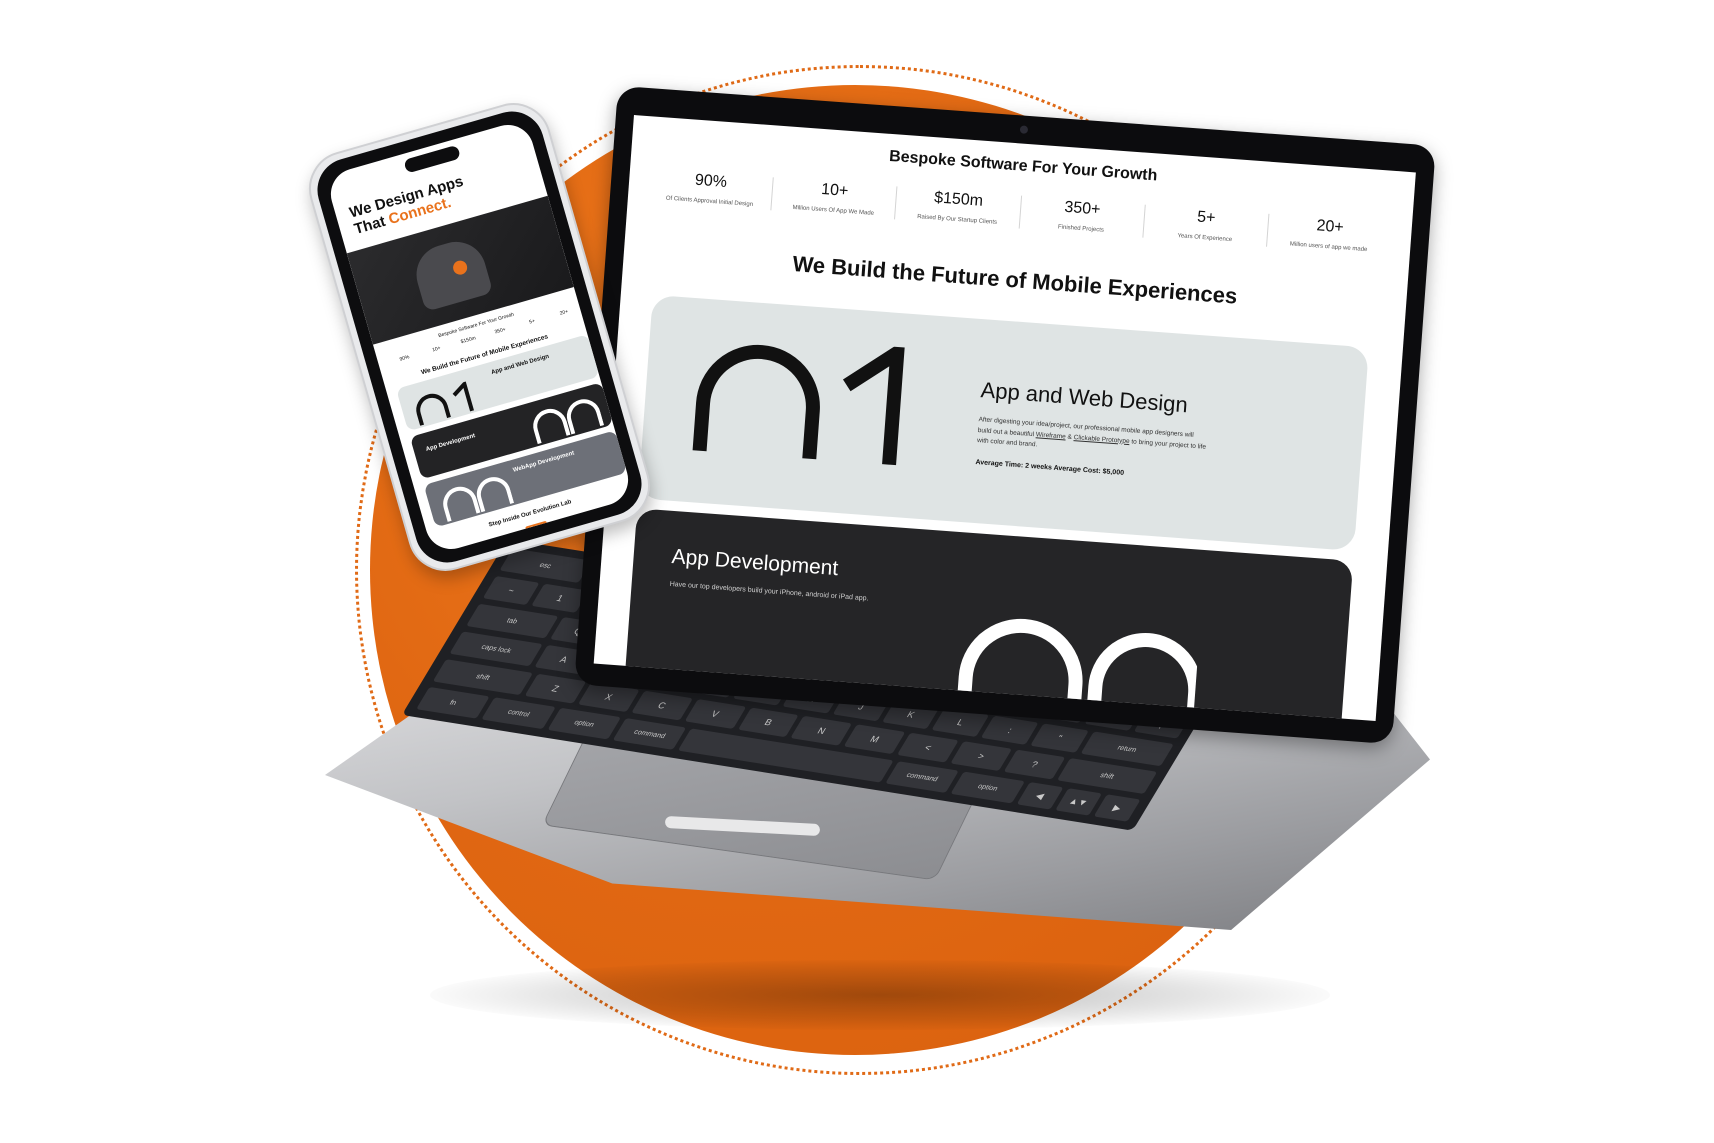  I want to click on clickable-prototype-link: Clickable Prototype, so click(1101, 439).